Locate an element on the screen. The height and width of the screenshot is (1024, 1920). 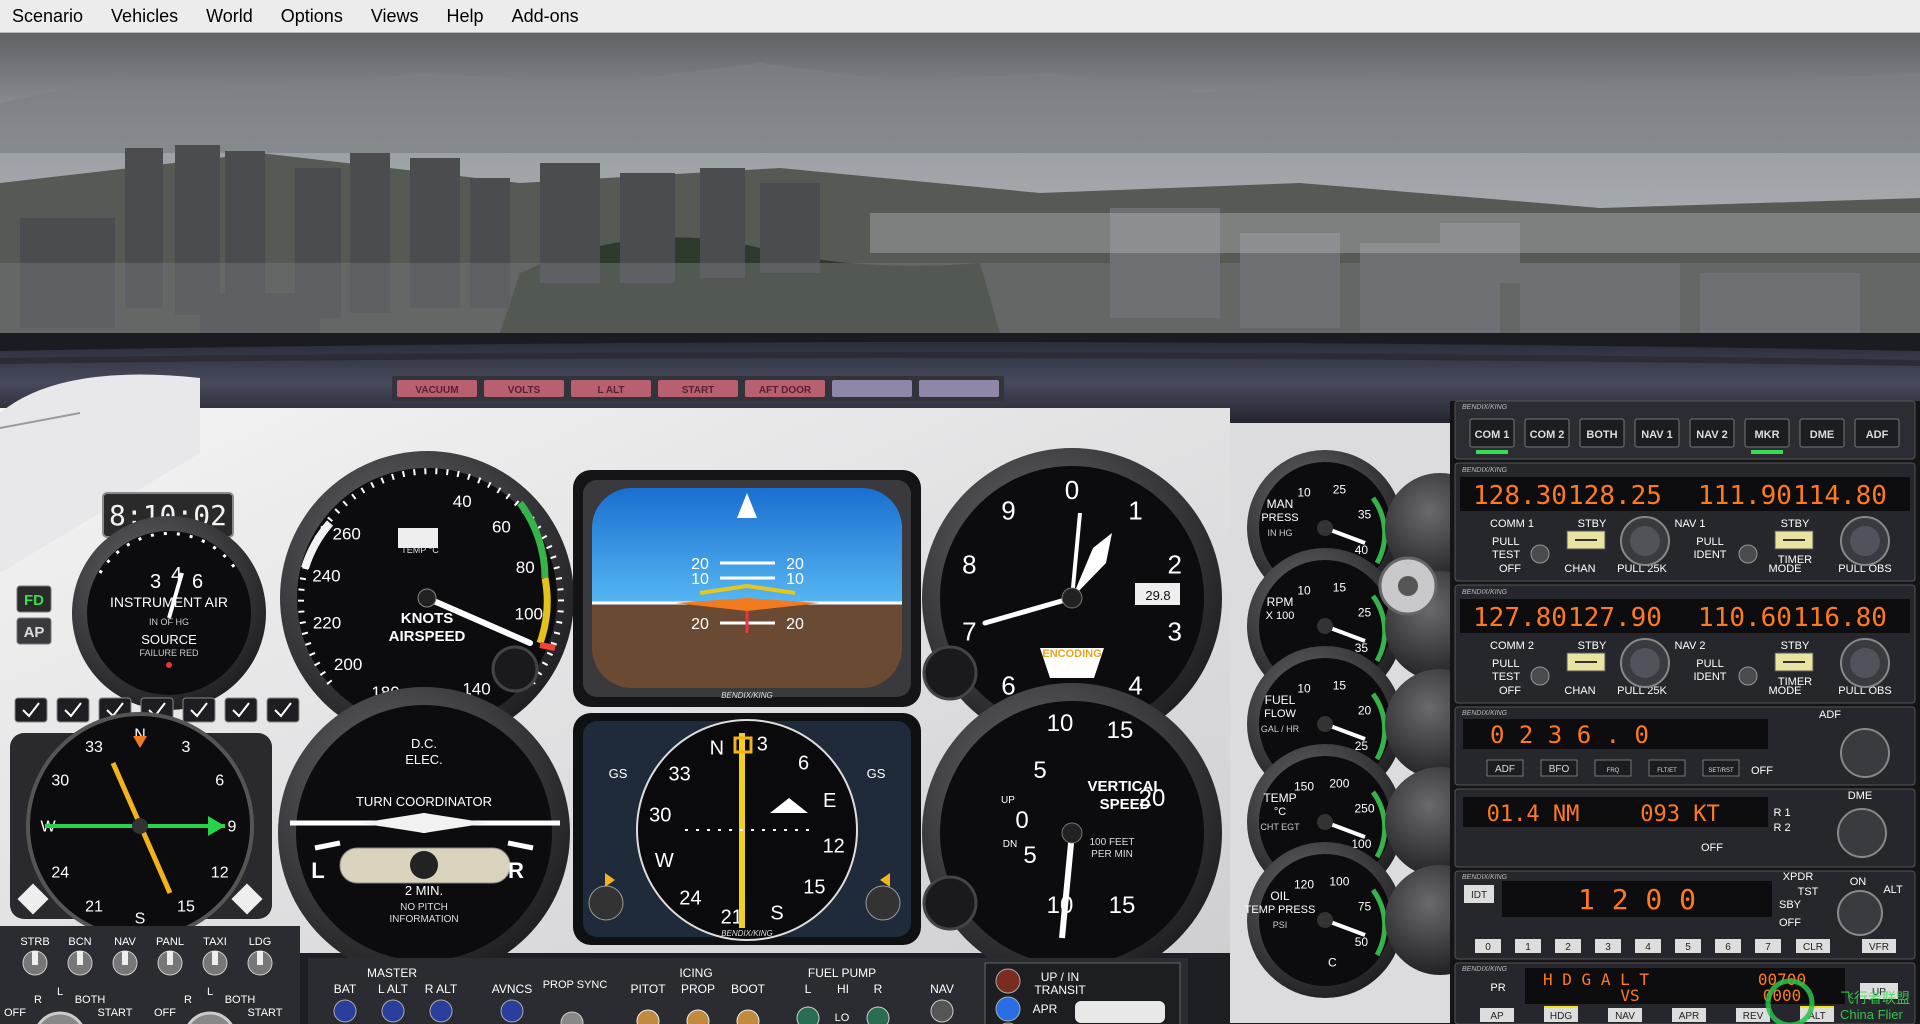
svg-text: NO PITCH is located at coordinates (424, 907).